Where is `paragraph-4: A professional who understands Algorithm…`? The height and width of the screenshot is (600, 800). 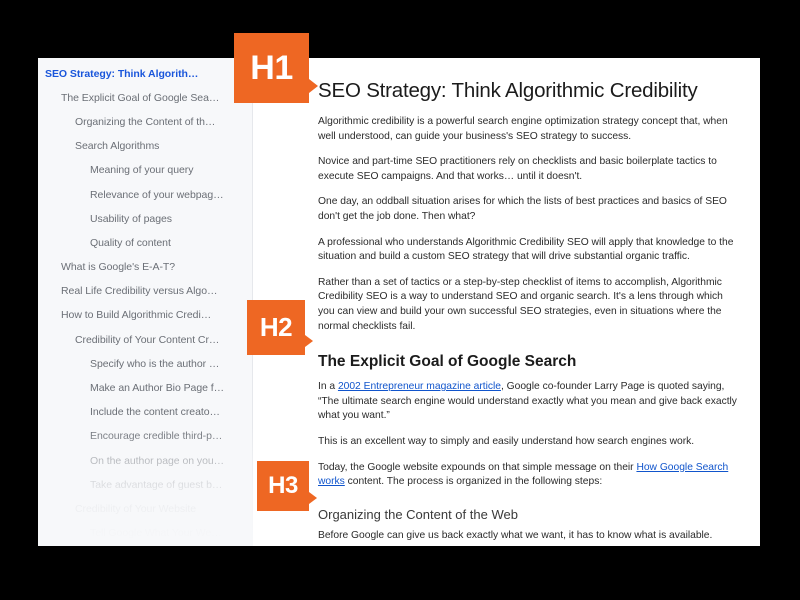 paragraph-4: A professional who understands Algorithm… is located at coordinates (526, 249).